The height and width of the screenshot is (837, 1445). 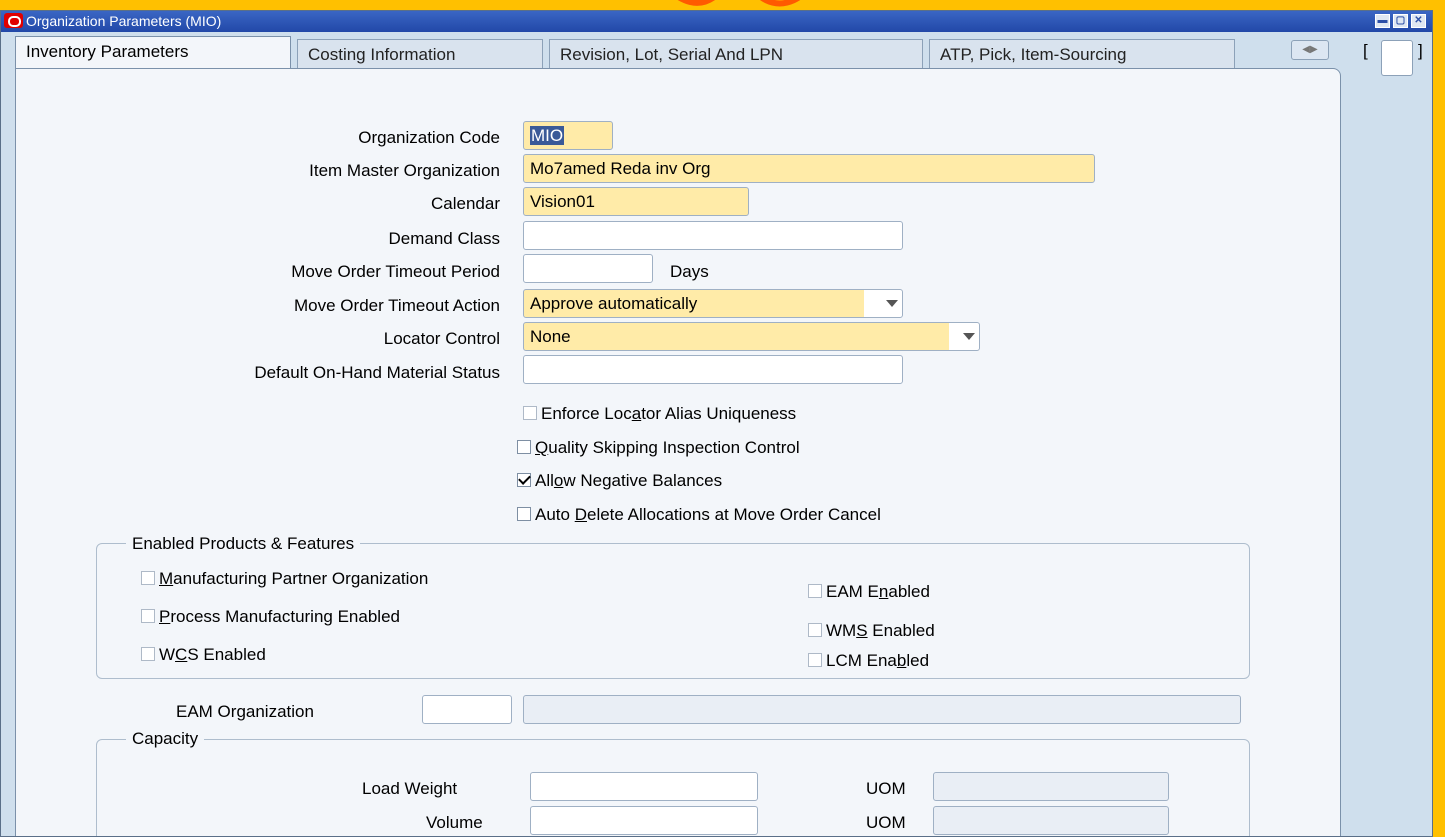 I want to click on checkbox-label: Allow Negative Balances, so click(x=628, y=480).